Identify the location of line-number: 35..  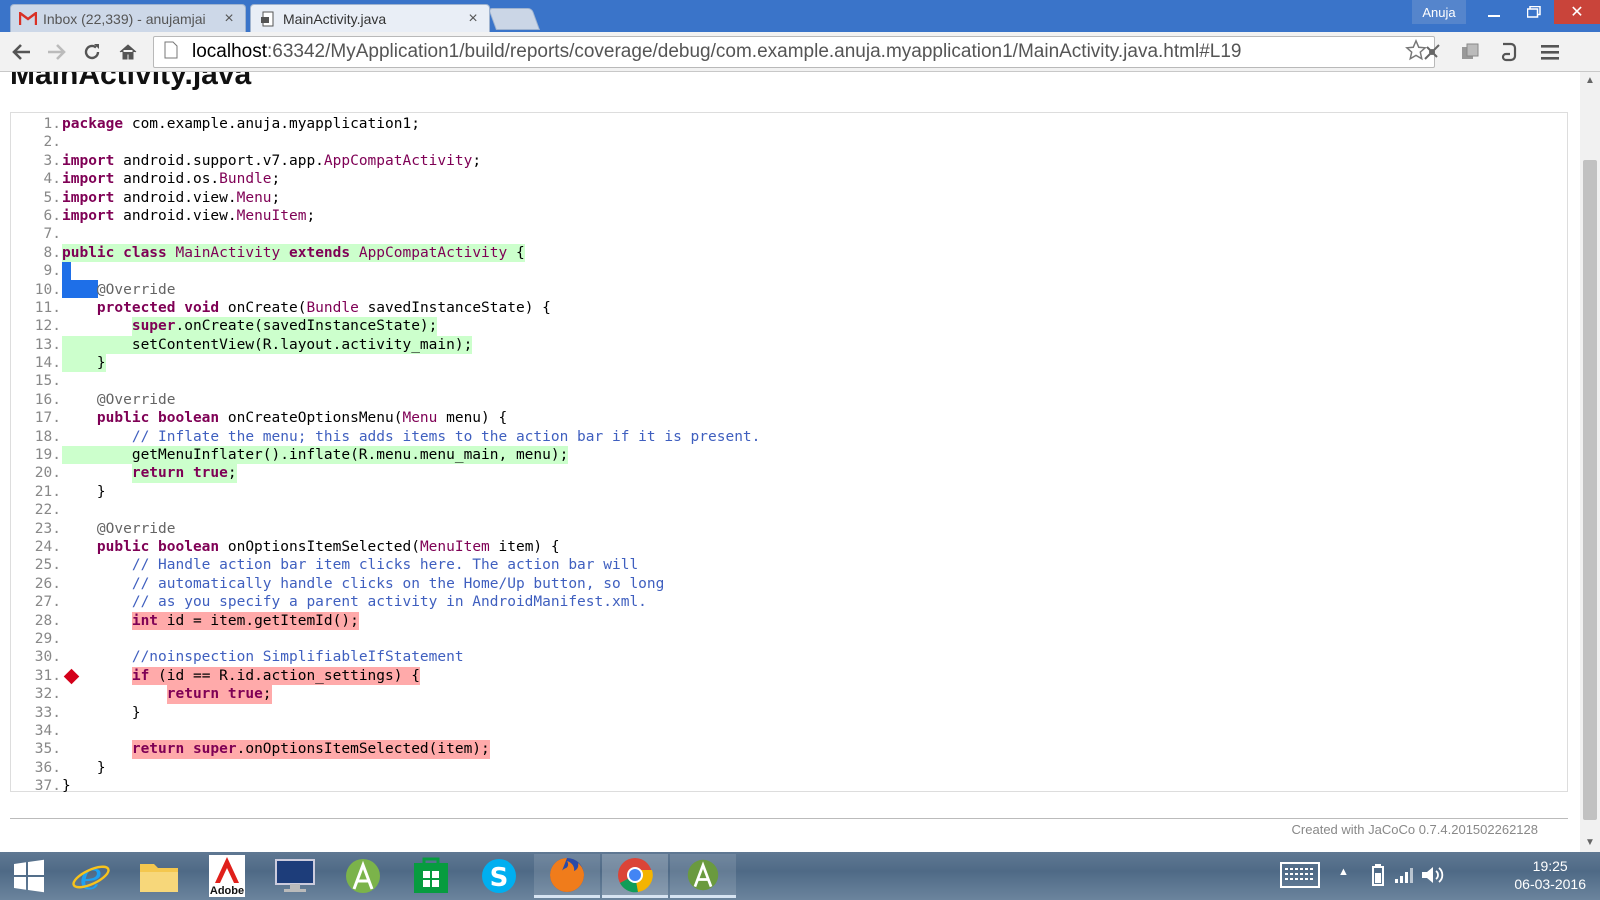
(36, 749).